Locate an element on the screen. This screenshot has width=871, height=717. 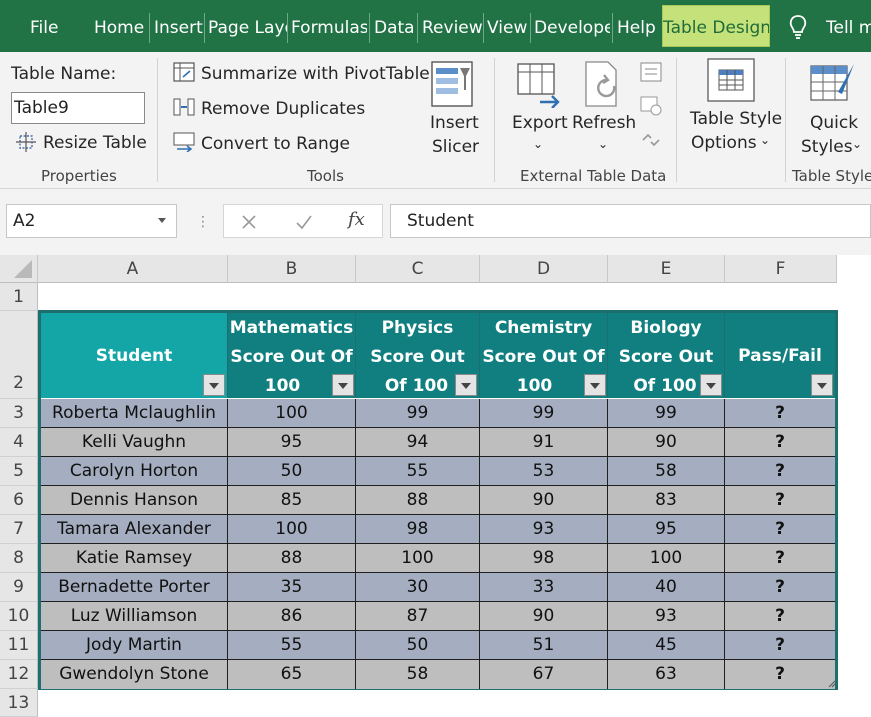
row-header-11: 11 is located at coordinates (19, 645).